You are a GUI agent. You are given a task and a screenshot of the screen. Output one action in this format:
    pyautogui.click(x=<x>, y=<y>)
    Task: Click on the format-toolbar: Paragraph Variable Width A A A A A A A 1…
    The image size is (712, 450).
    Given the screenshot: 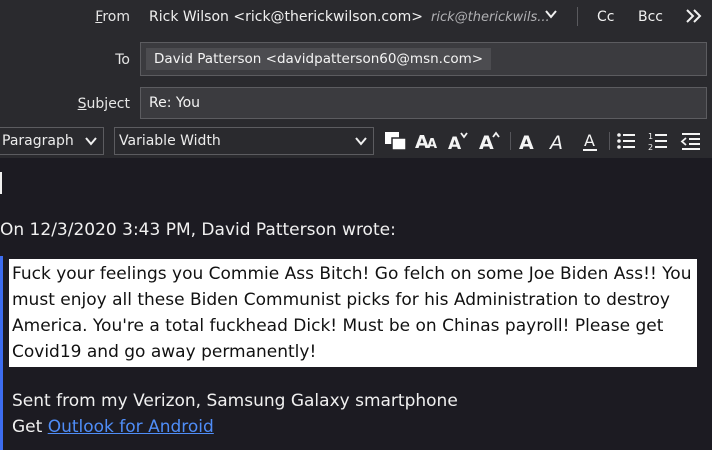 What is the action you would take?
    pyautogui.click(x=356, y=141)
    